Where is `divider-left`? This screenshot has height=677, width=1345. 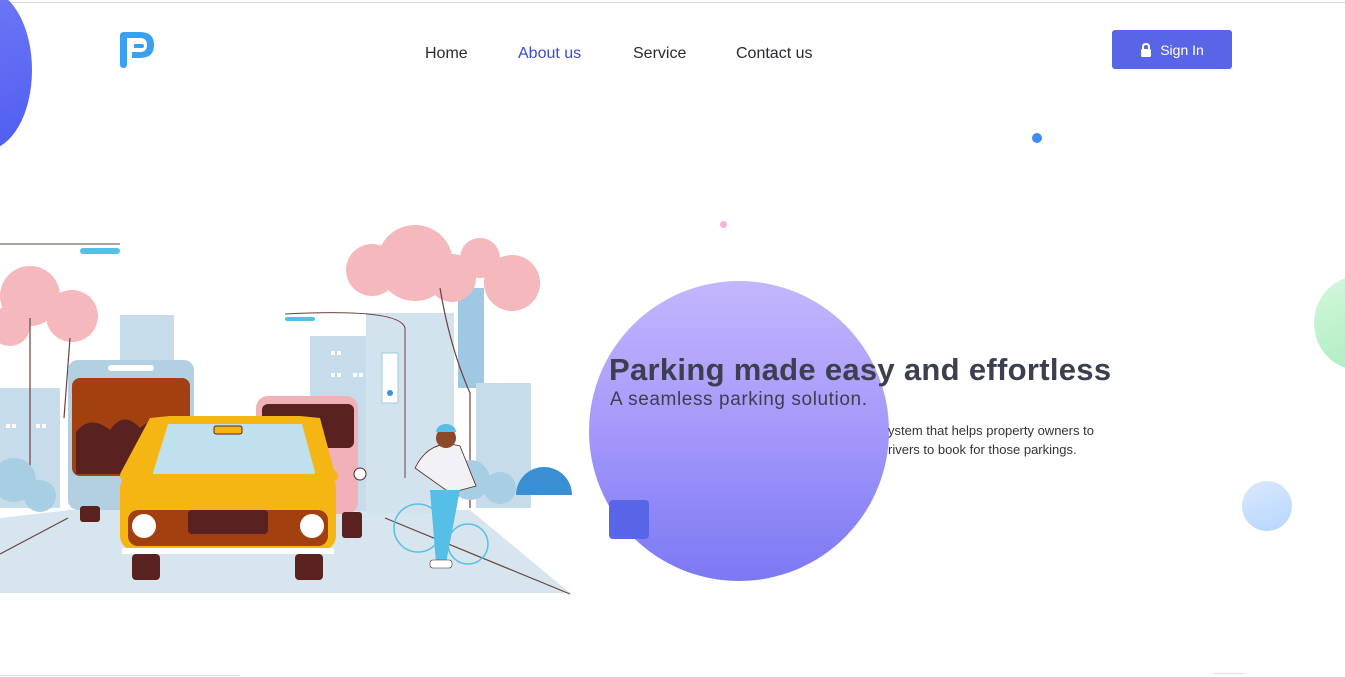
divider-left is located at coordinates (120, 675).